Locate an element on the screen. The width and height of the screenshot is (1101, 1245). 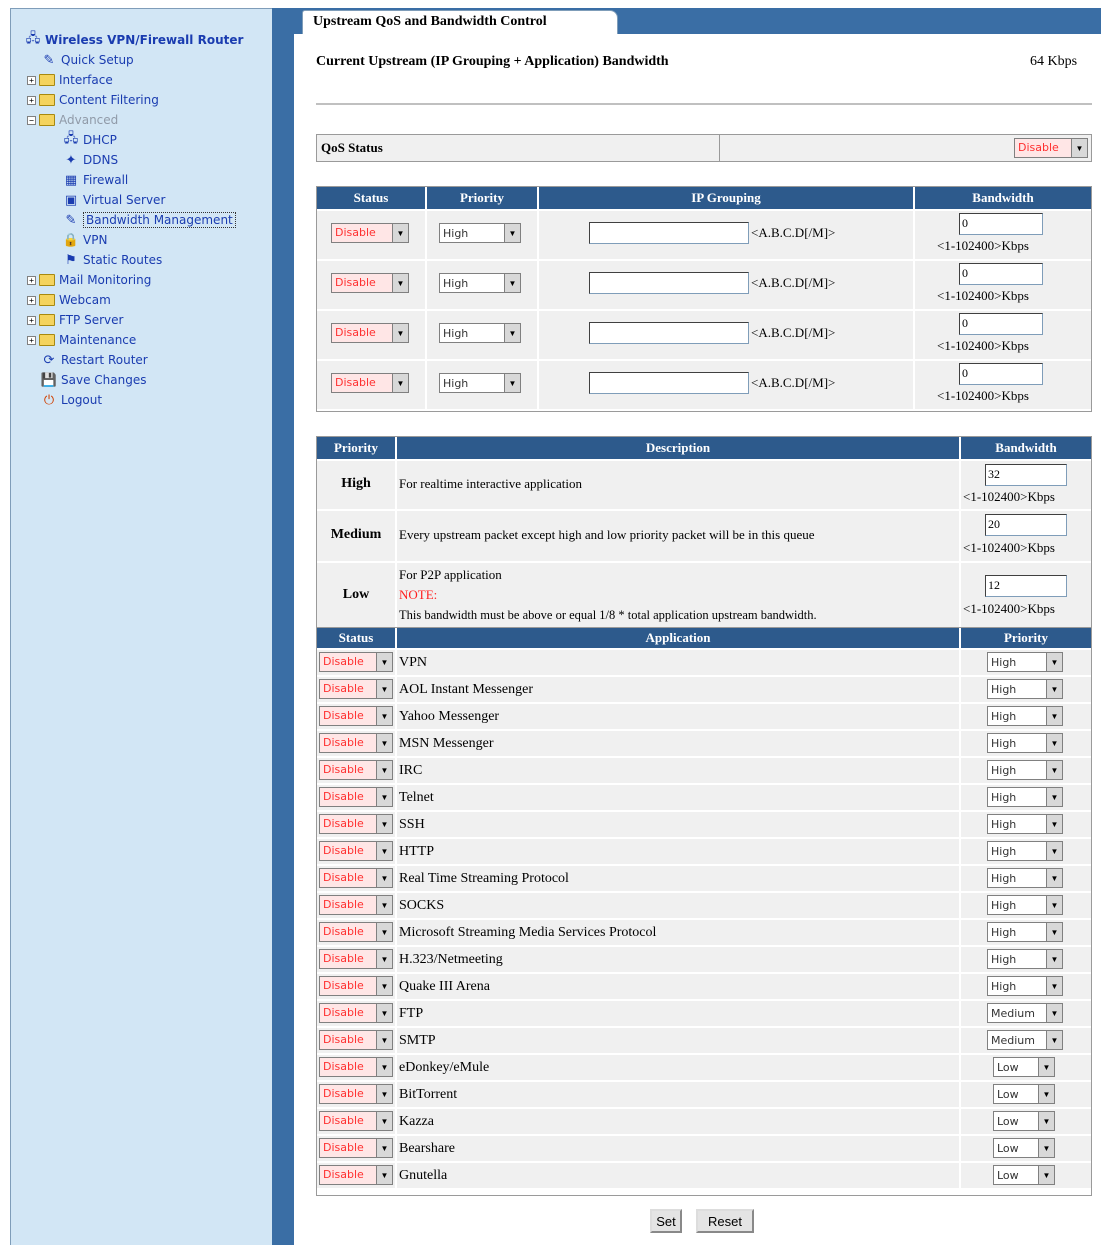
sidebar-item-ddns: ✦ DDNS is located at coordinates (91, 160).